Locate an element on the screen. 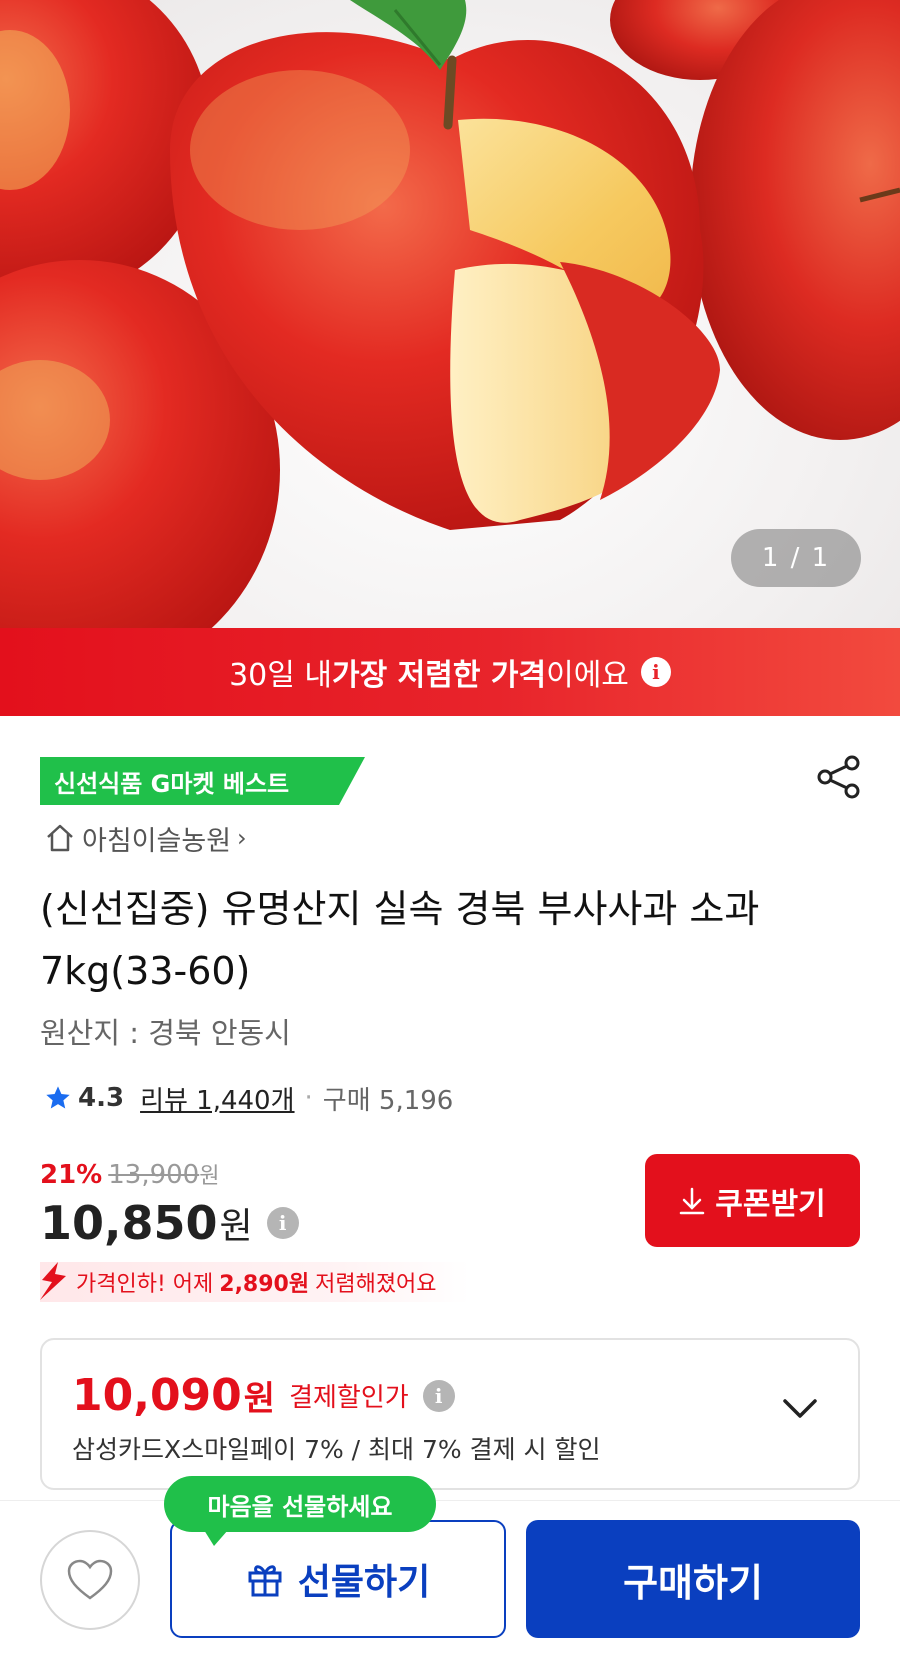 Image resolution: width=900 pixels, height=1655 pixels. price-drop-suffix: 저렴해졌어요 is located at coordinates (376, 1284).